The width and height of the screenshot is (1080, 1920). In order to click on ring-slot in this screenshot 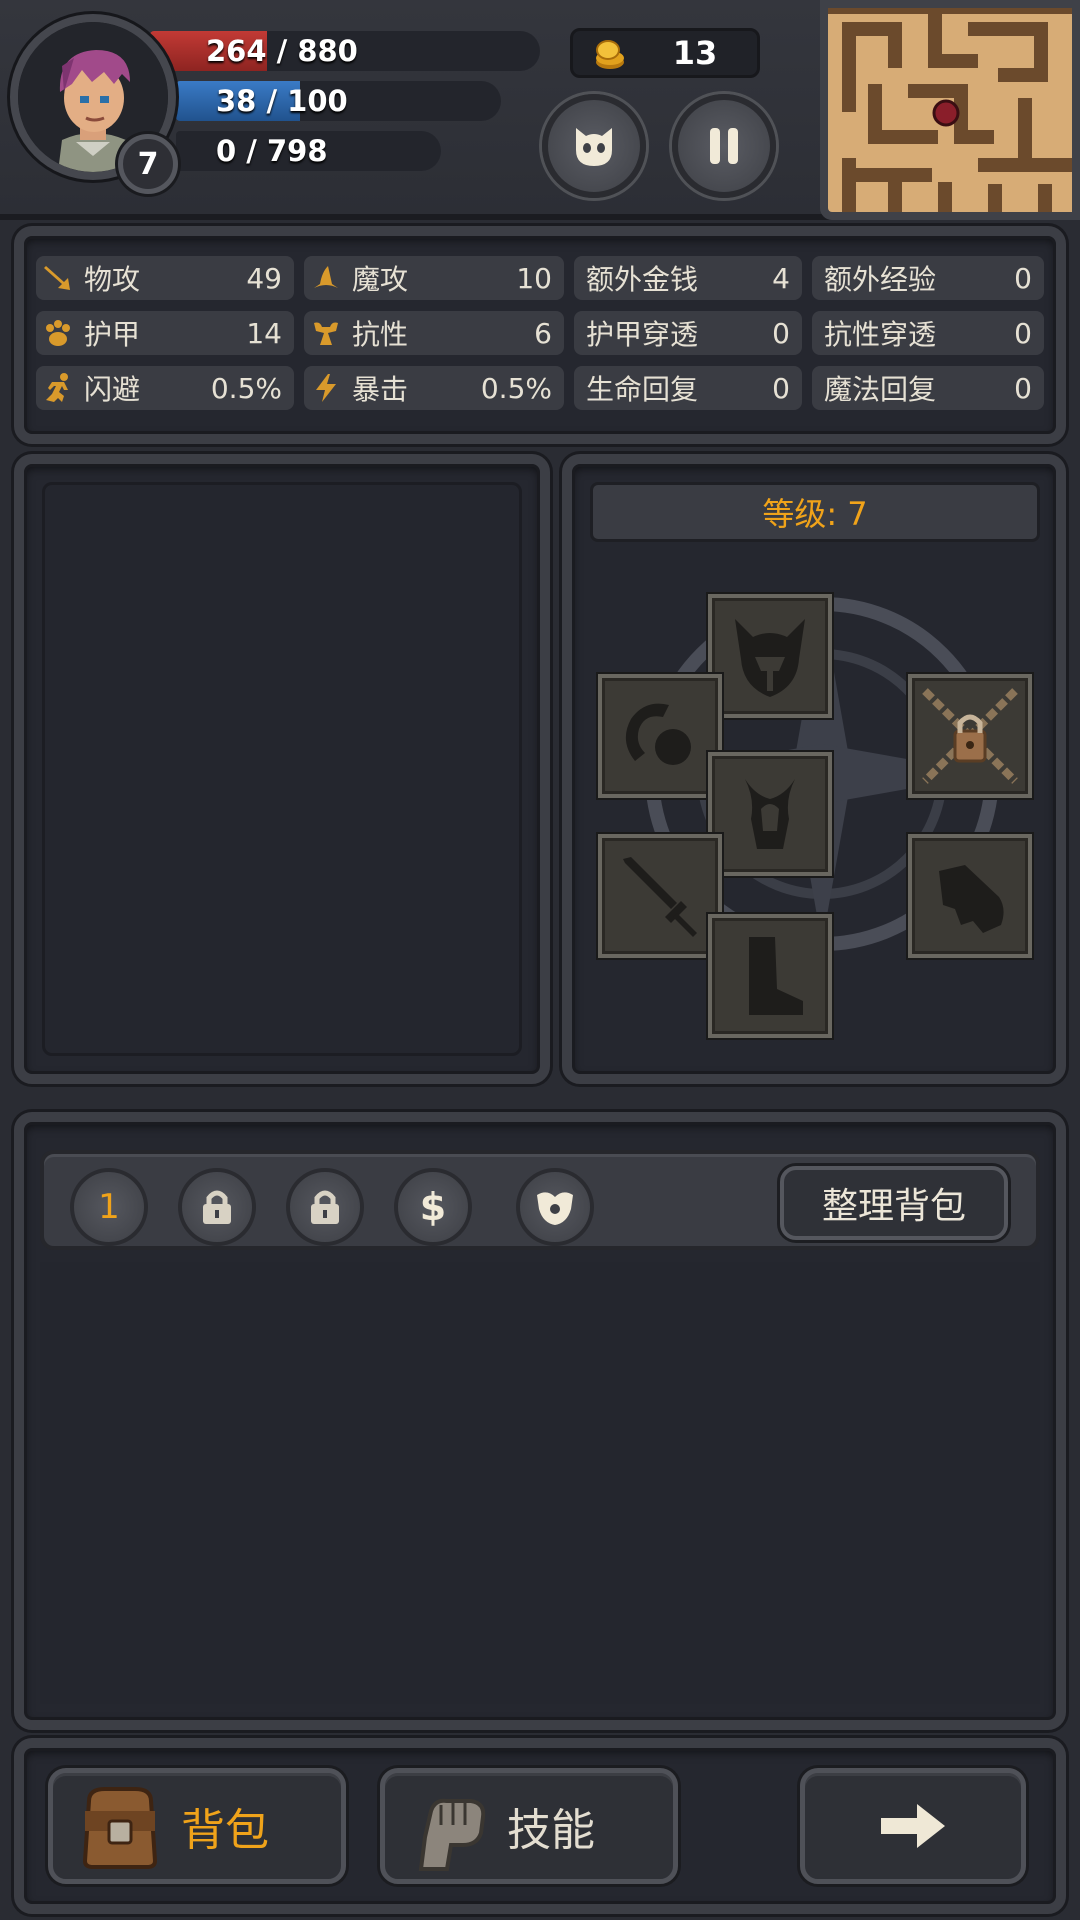, I will do `click(660, 736)`.